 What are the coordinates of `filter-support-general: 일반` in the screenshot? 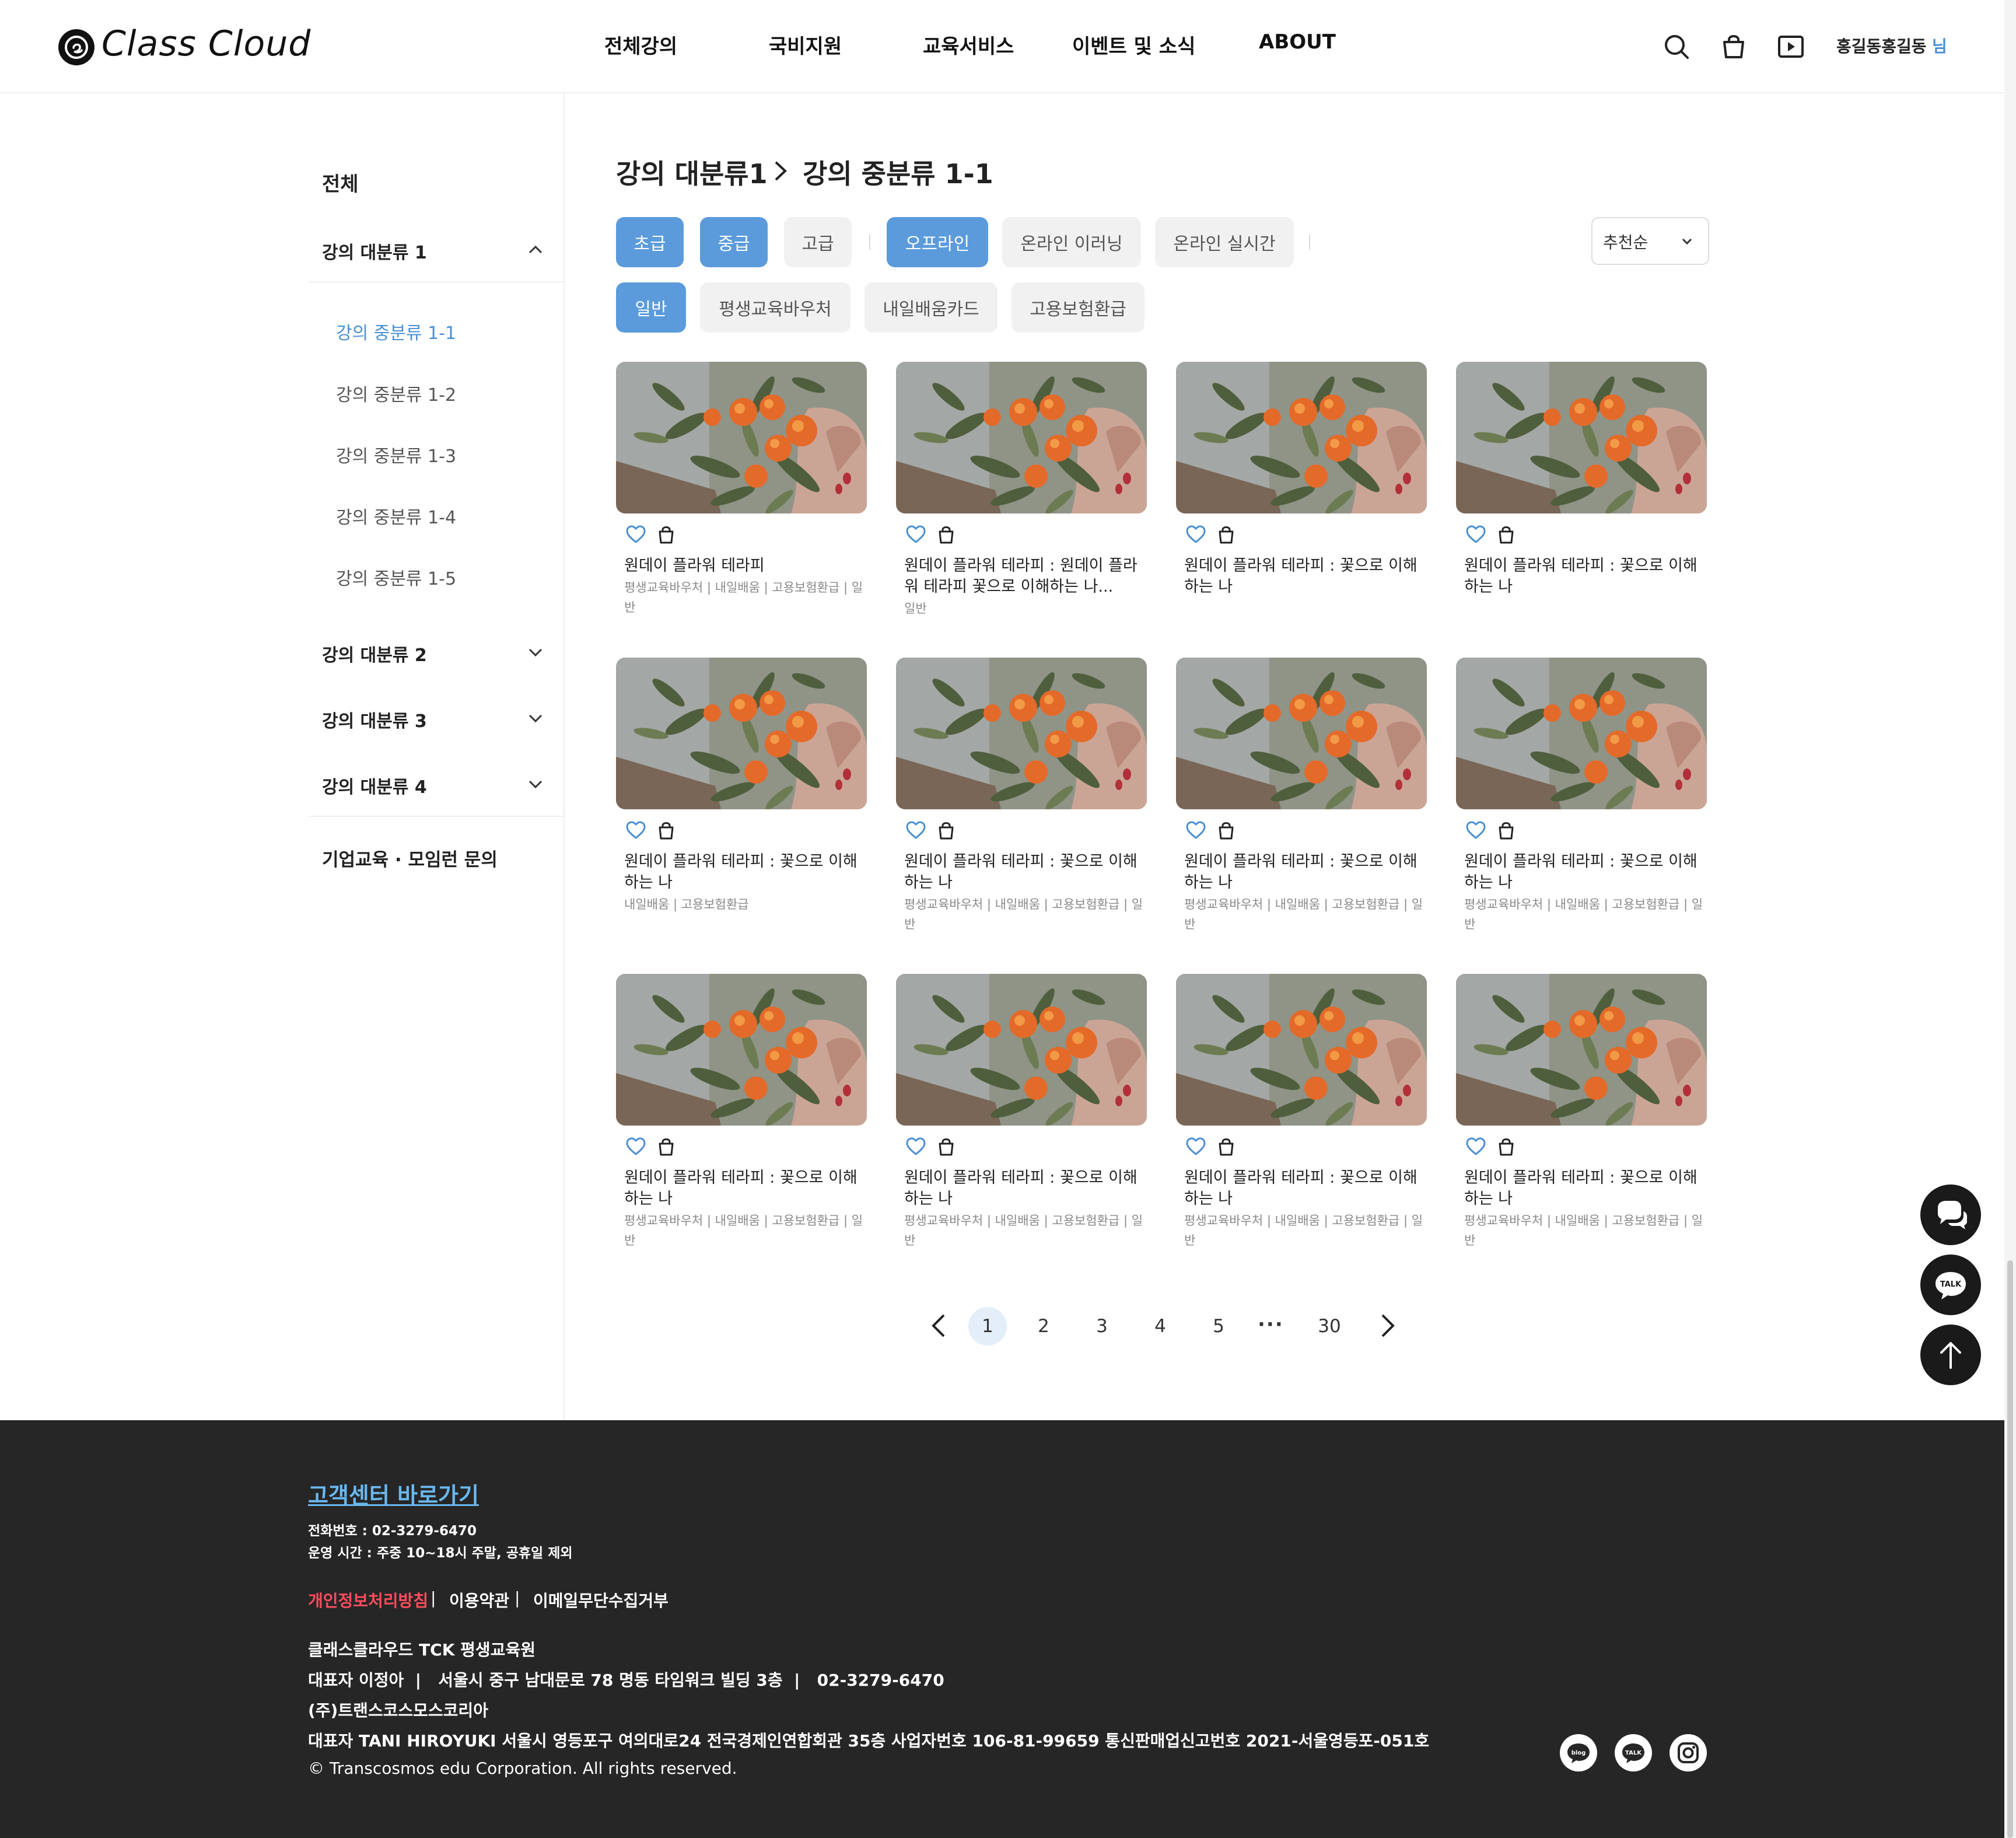 It's located at (651, 307).